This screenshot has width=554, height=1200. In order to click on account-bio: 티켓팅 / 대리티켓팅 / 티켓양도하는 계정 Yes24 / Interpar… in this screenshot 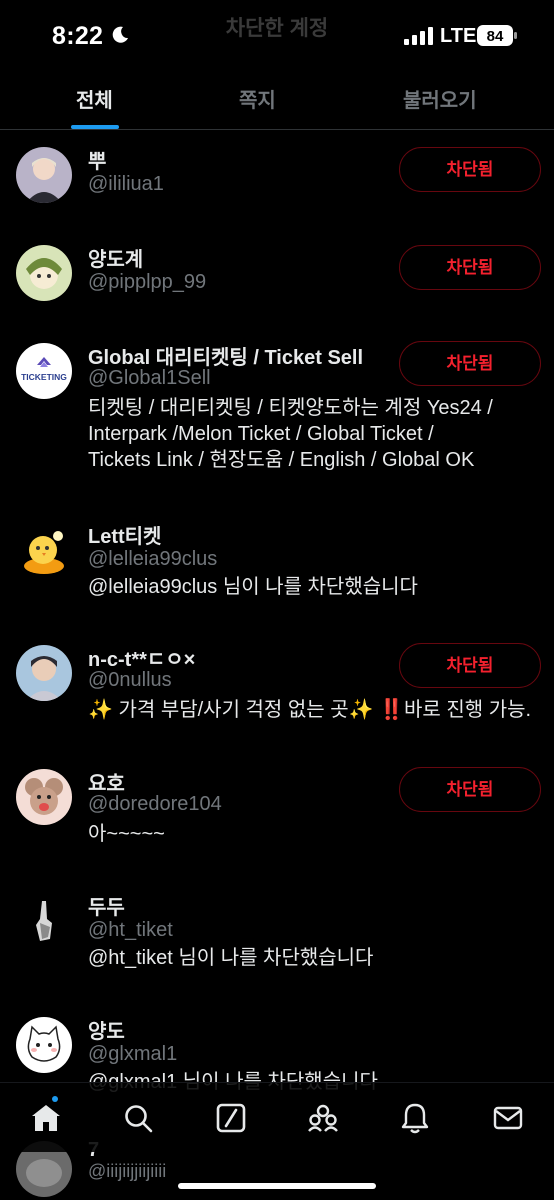, I will do `click(314, 434)`.